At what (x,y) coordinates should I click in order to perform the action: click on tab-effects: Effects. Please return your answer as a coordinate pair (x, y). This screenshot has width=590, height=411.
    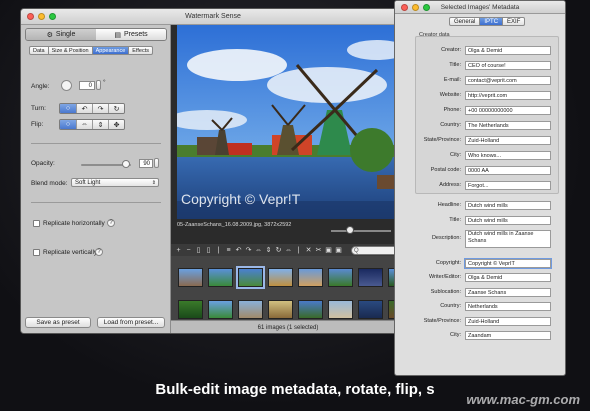
    Looking at the image, I should click on (141, 50).